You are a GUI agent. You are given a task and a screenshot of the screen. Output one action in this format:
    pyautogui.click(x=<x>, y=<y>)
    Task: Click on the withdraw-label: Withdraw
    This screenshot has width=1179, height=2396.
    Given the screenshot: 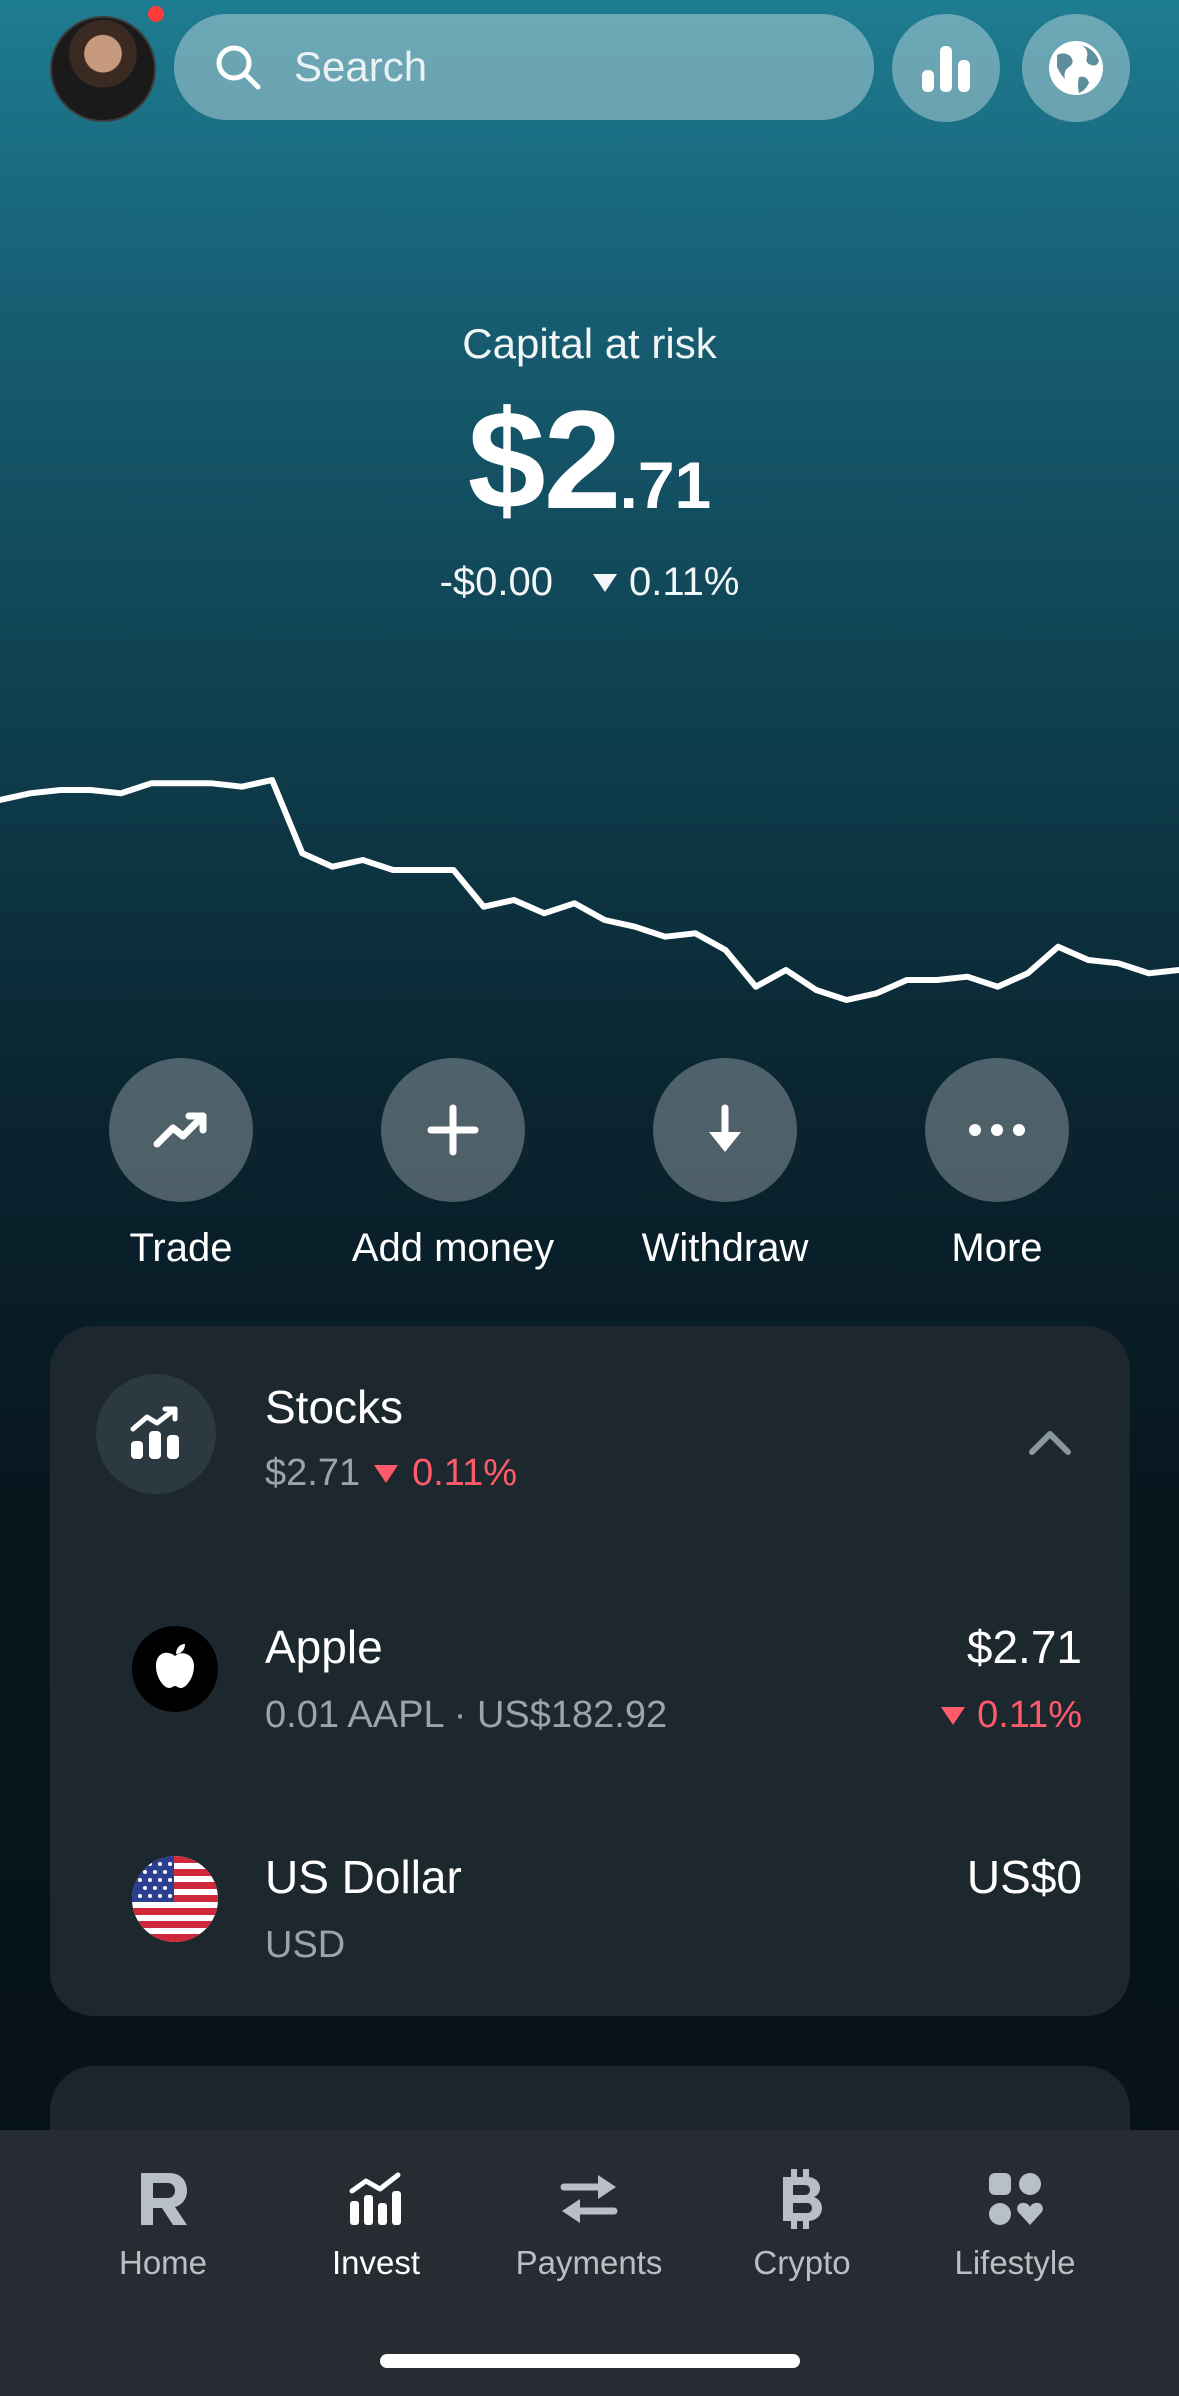 What is the action you would take?
    pyautogui.click(x=725, y=1248)
    